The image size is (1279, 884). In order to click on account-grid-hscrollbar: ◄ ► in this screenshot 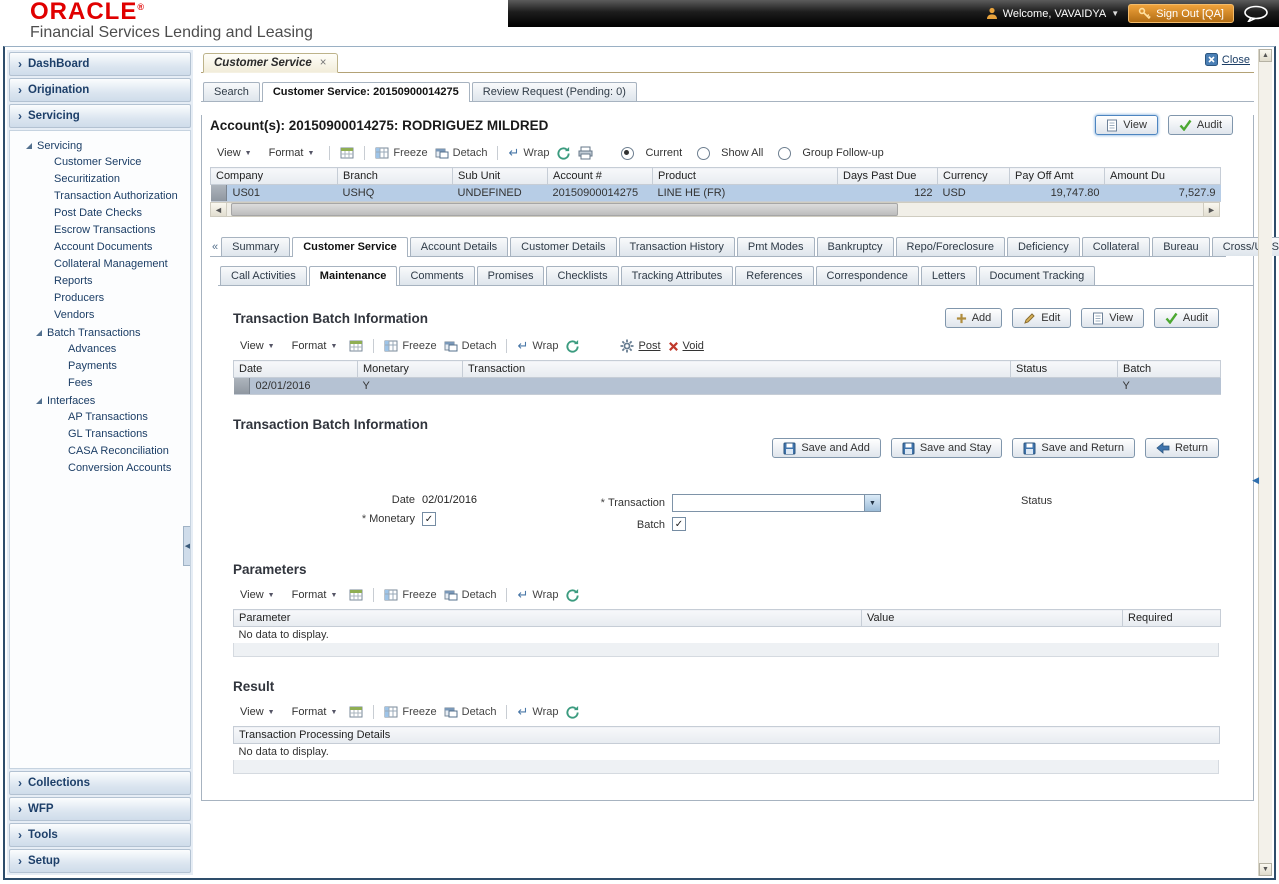, I will do `click(715, 209)`.